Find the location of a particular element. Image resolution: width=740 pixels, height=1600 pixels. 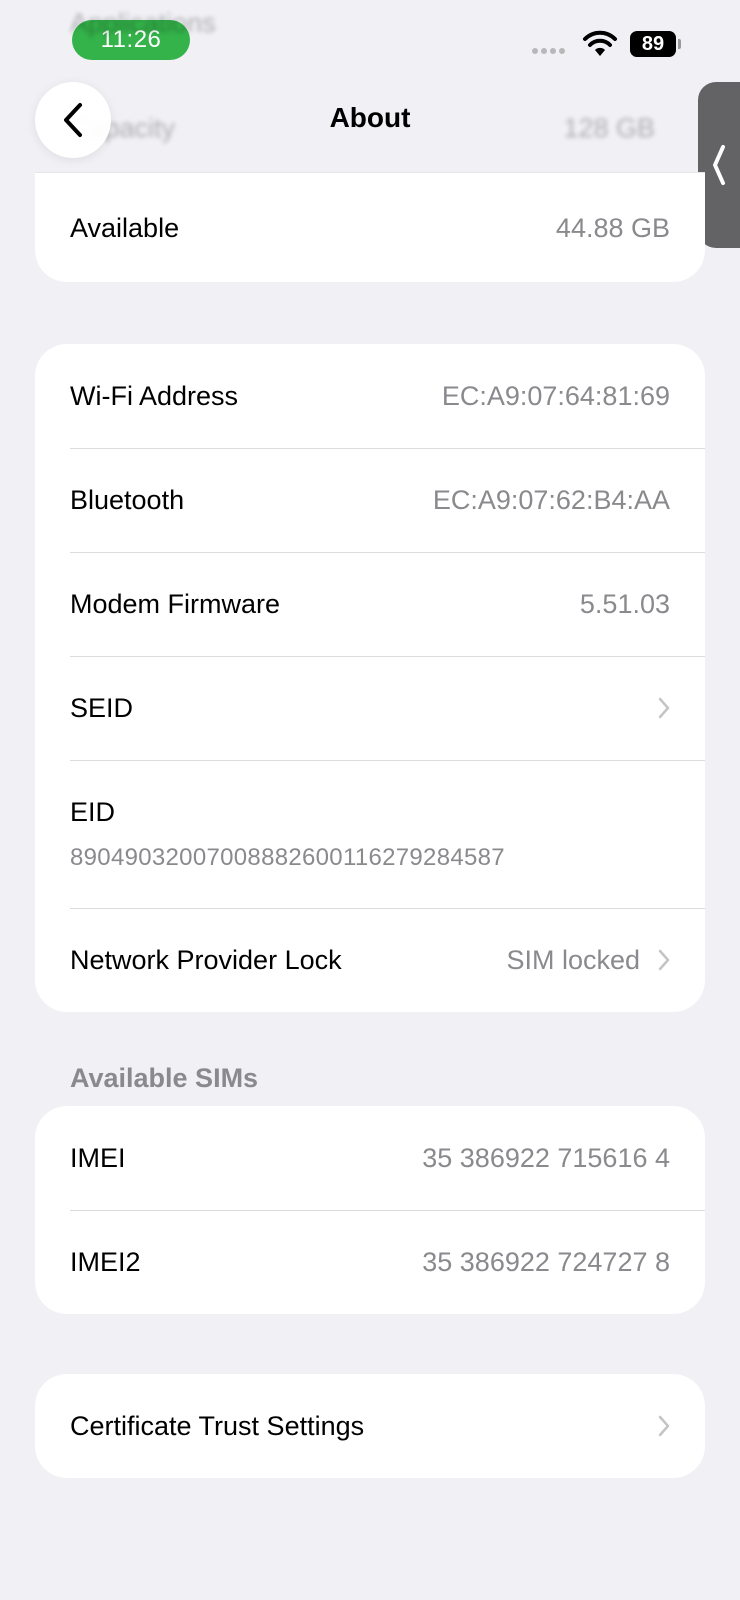

battery-tip is located at coordinates (679, 44).